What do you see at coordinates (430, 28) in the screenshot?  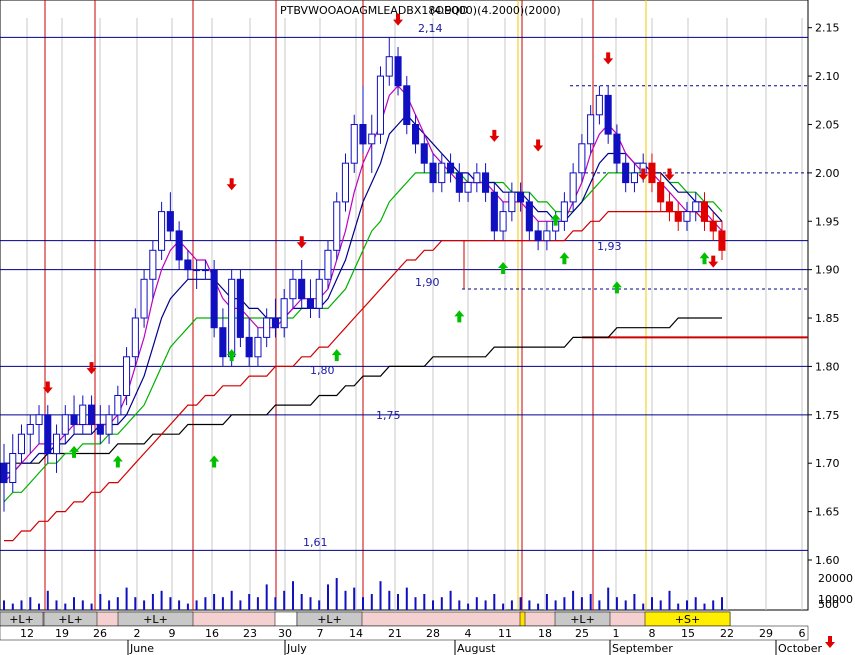 I see `level-label-0: 2,14` at bounding box center [430, 28].